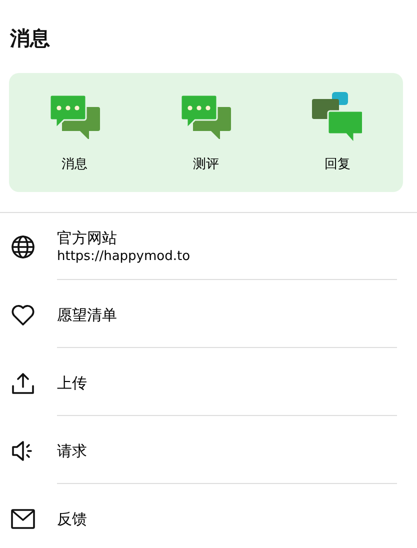 The image size is (417, 548). I want to click on menu-item: 请求, so click(208, 451).